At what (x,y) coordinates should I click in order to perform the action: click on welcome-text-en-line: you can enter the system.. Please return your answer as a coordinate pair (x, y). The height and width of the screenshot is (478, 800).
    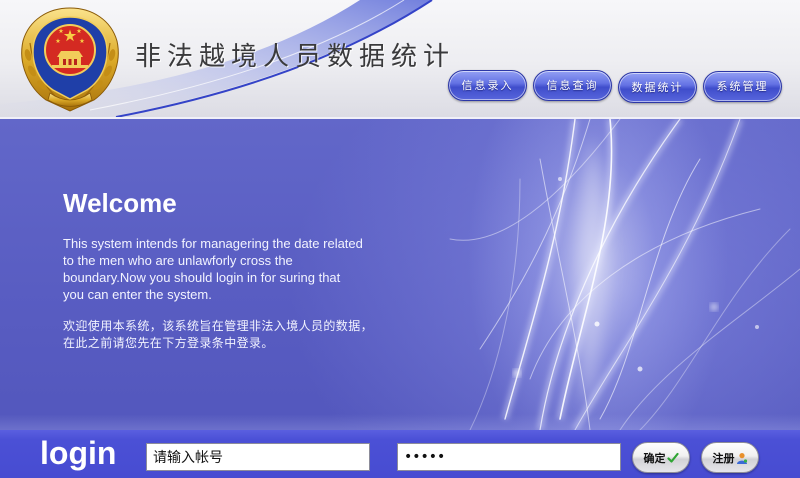
    Looking at the image, I should click on (137, 294).